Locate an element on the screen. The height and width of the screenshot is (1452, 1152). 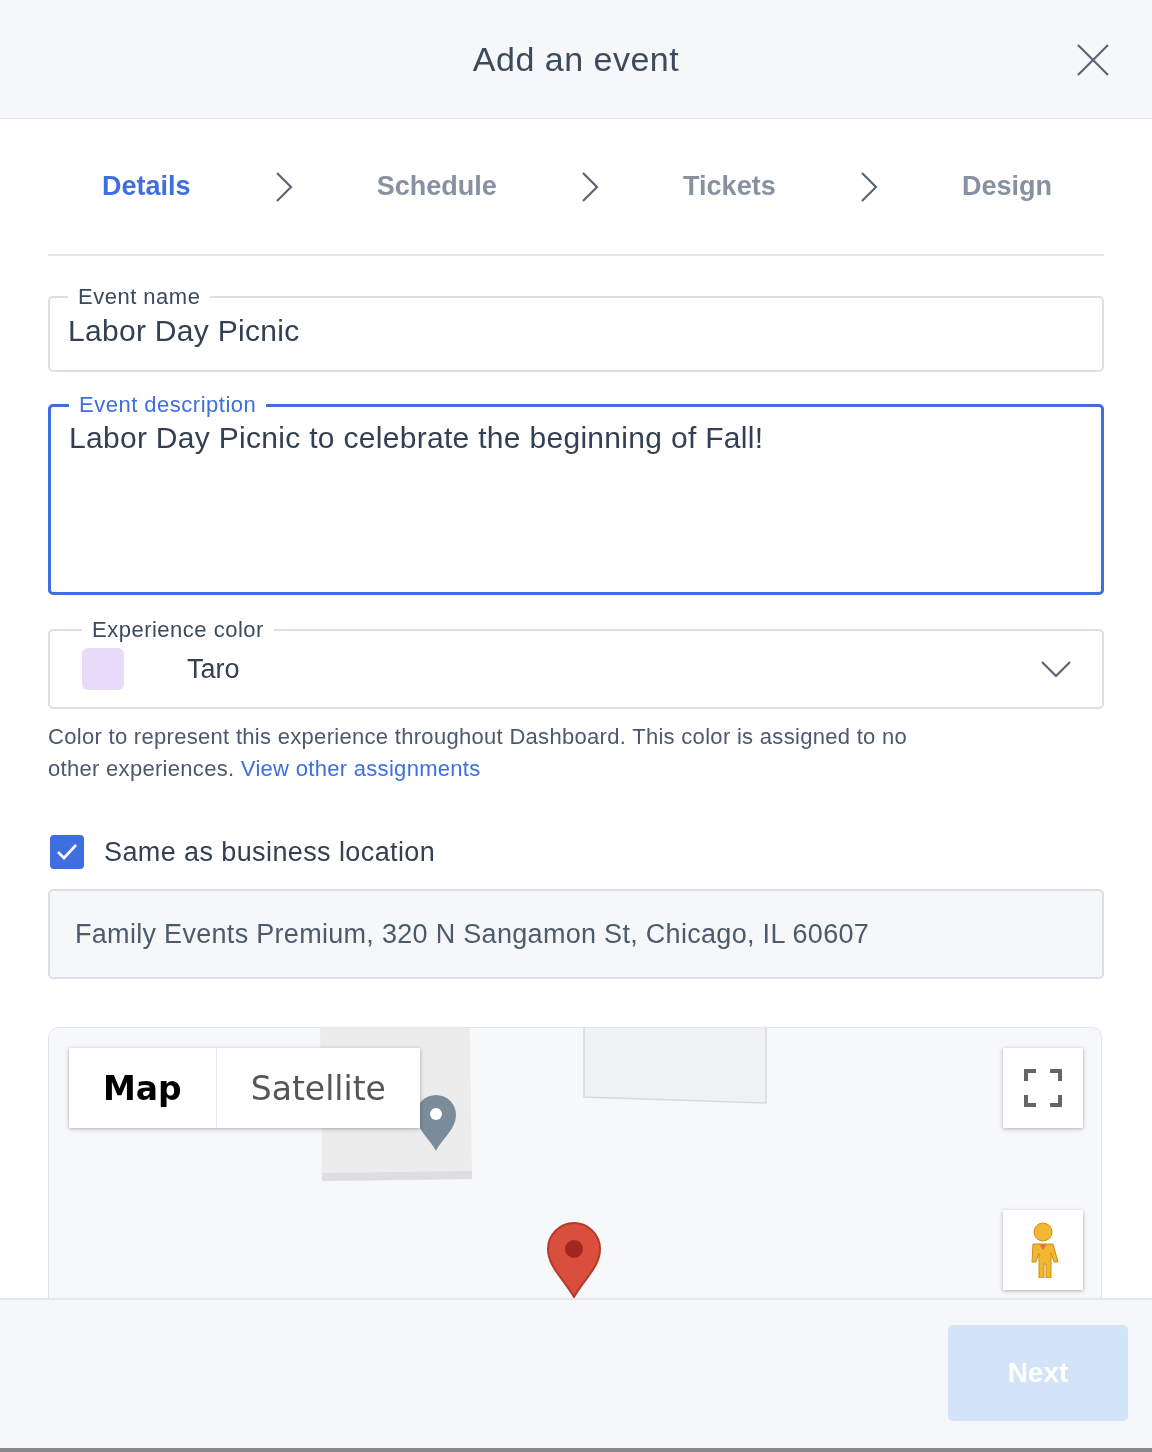
select-value: Taro is located at coordinates (214, 669).